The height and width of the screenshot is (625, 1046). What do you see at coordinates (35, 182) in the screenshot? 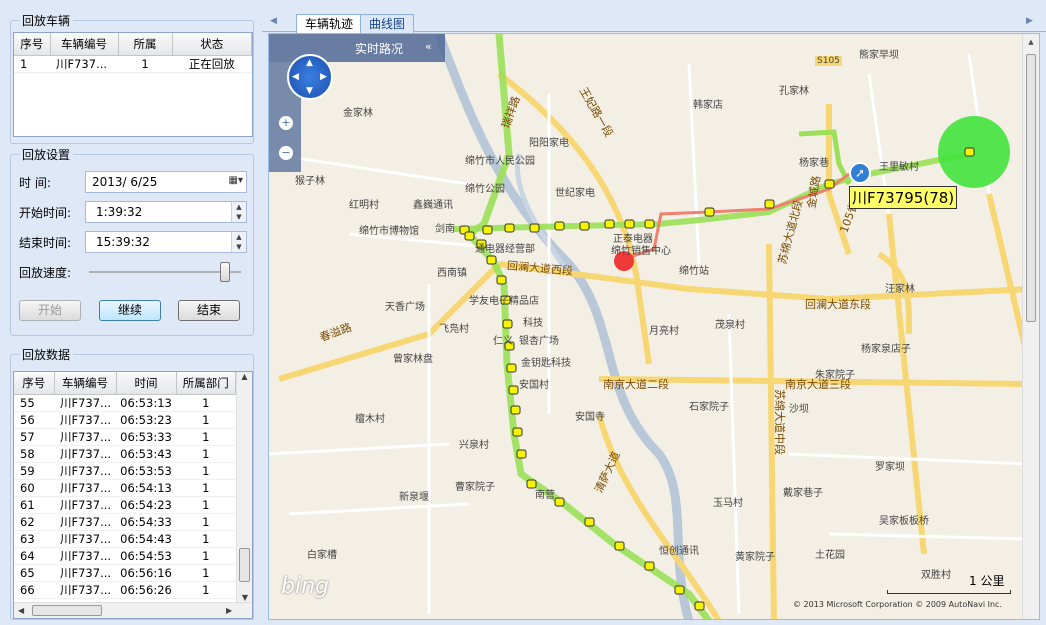
I see `date-label: 时 间:` at bounding box center [35, 182].